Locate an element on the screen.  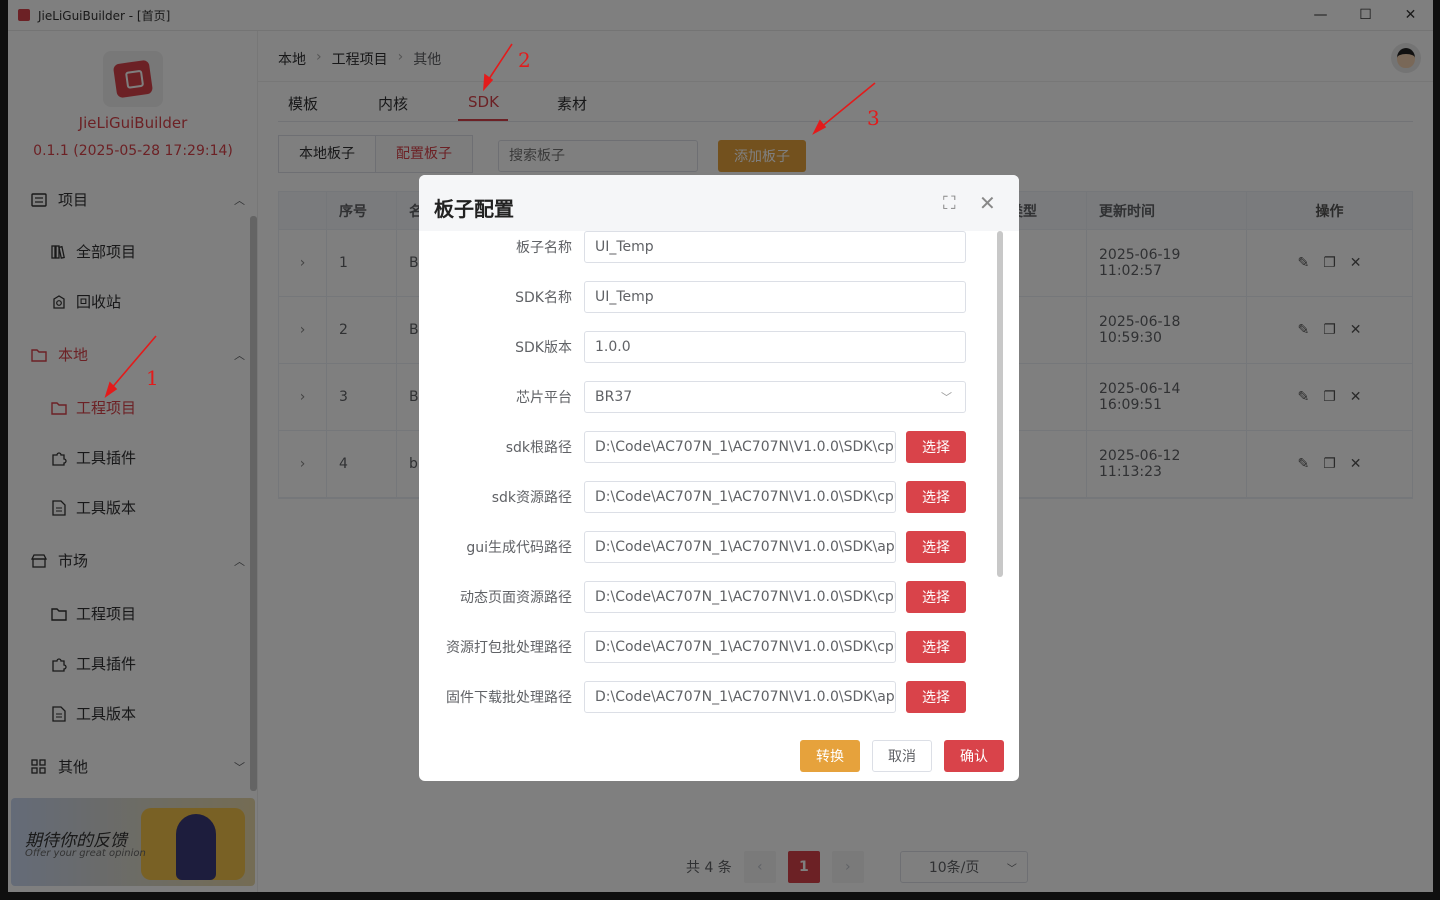
annotation-label-3: 3 is located at coordinates (873, 118).